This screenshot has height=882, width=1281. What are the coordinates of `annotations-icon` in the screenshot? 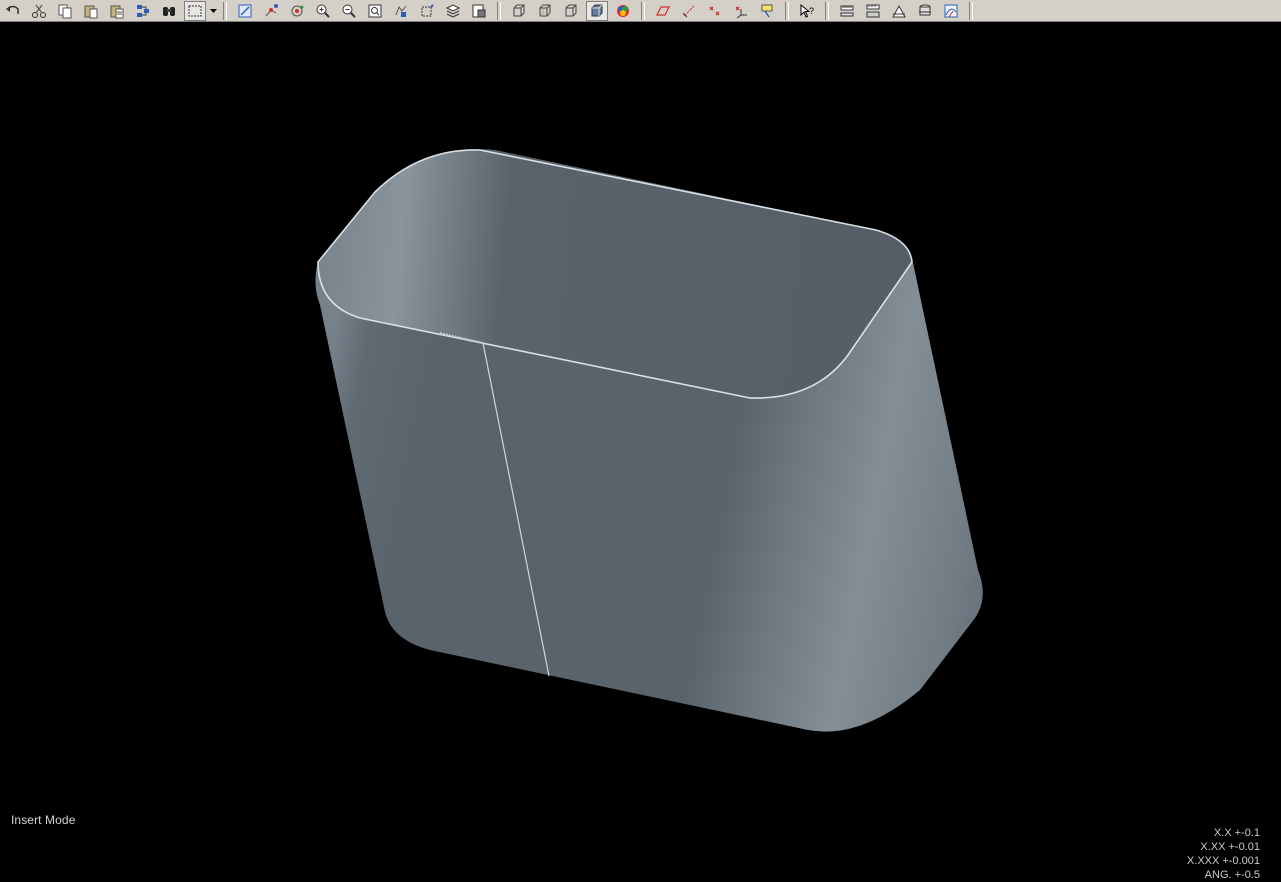 It's located at (767, 11).